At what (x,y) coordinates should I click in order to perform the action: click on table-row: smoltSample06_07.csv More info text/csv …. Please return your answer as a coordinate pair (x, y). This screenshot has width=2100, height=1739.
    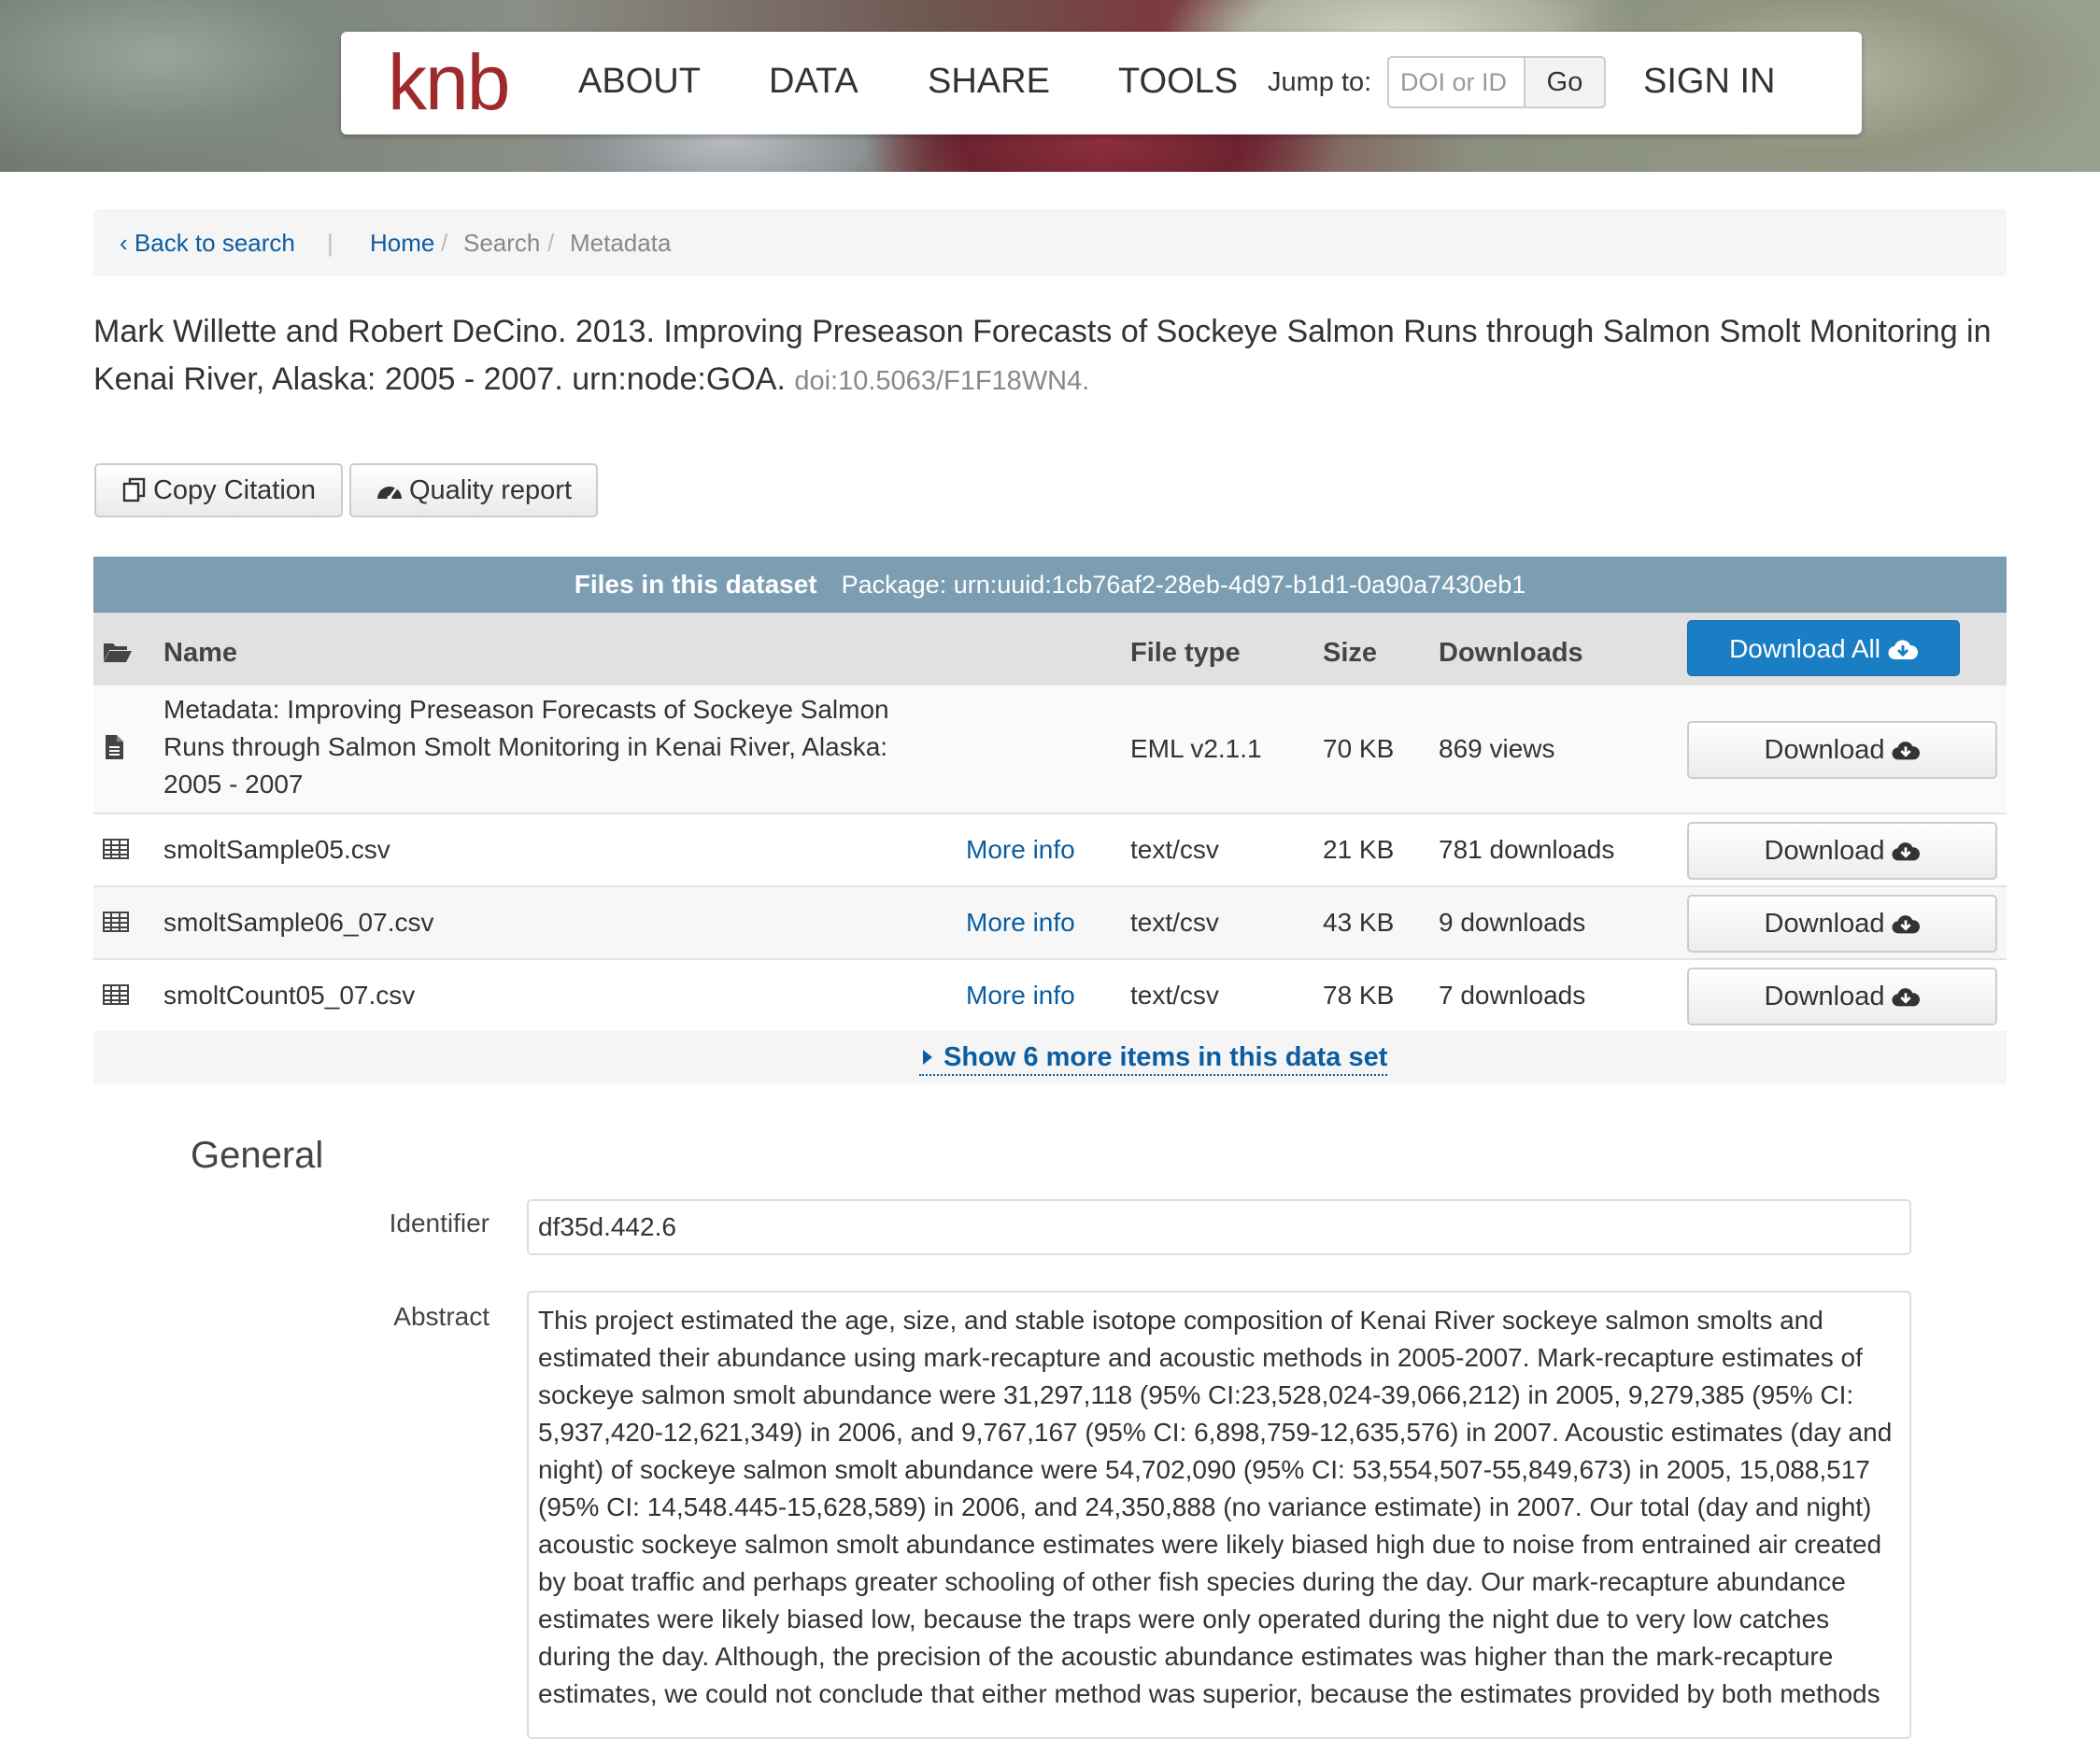
    Looking at the image, I should click on (1050, 924).